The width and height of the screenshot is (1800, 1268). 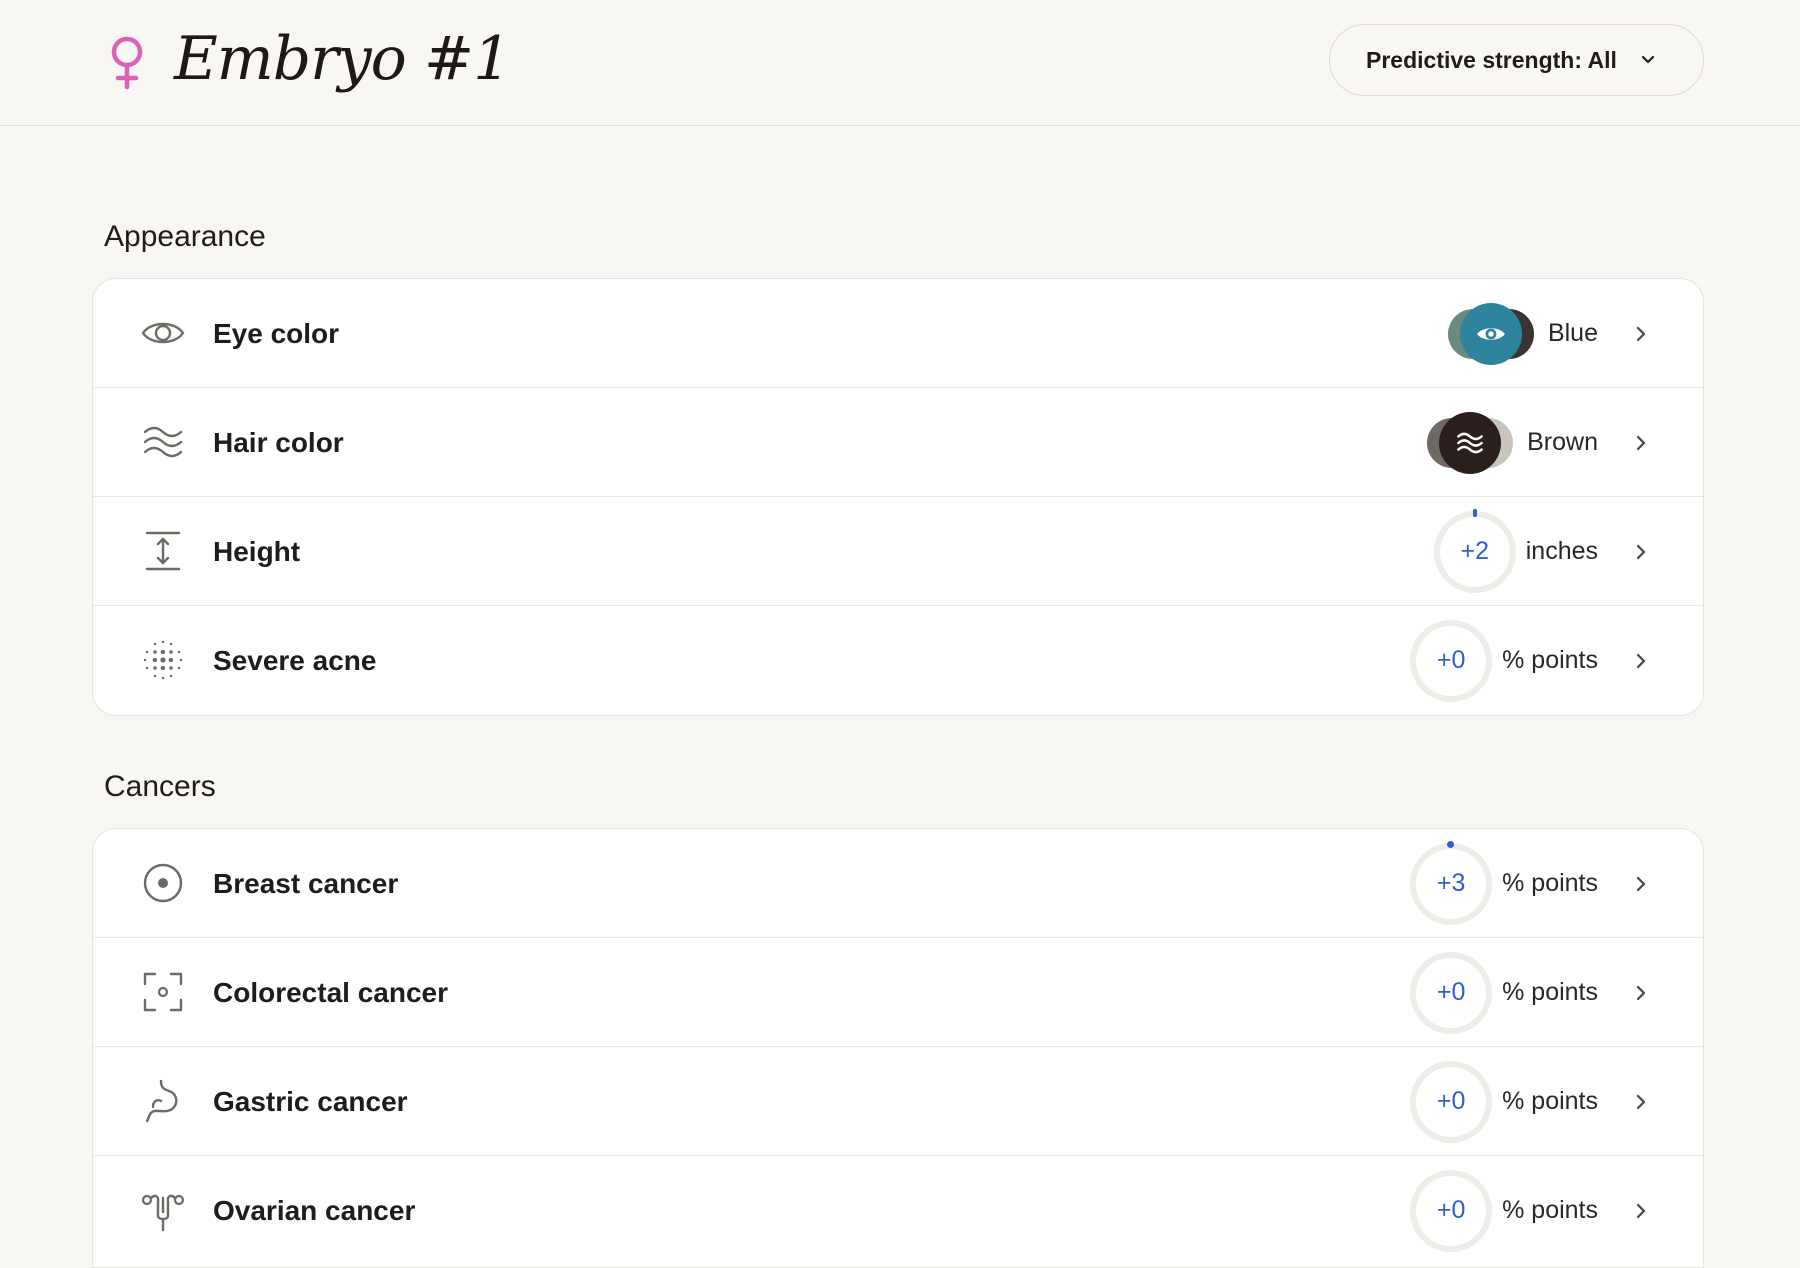 What do you see at coordinates (306, 883) in the screenshot?
I see `trait-label: Breast cancer` at bounding box center [306, 883].